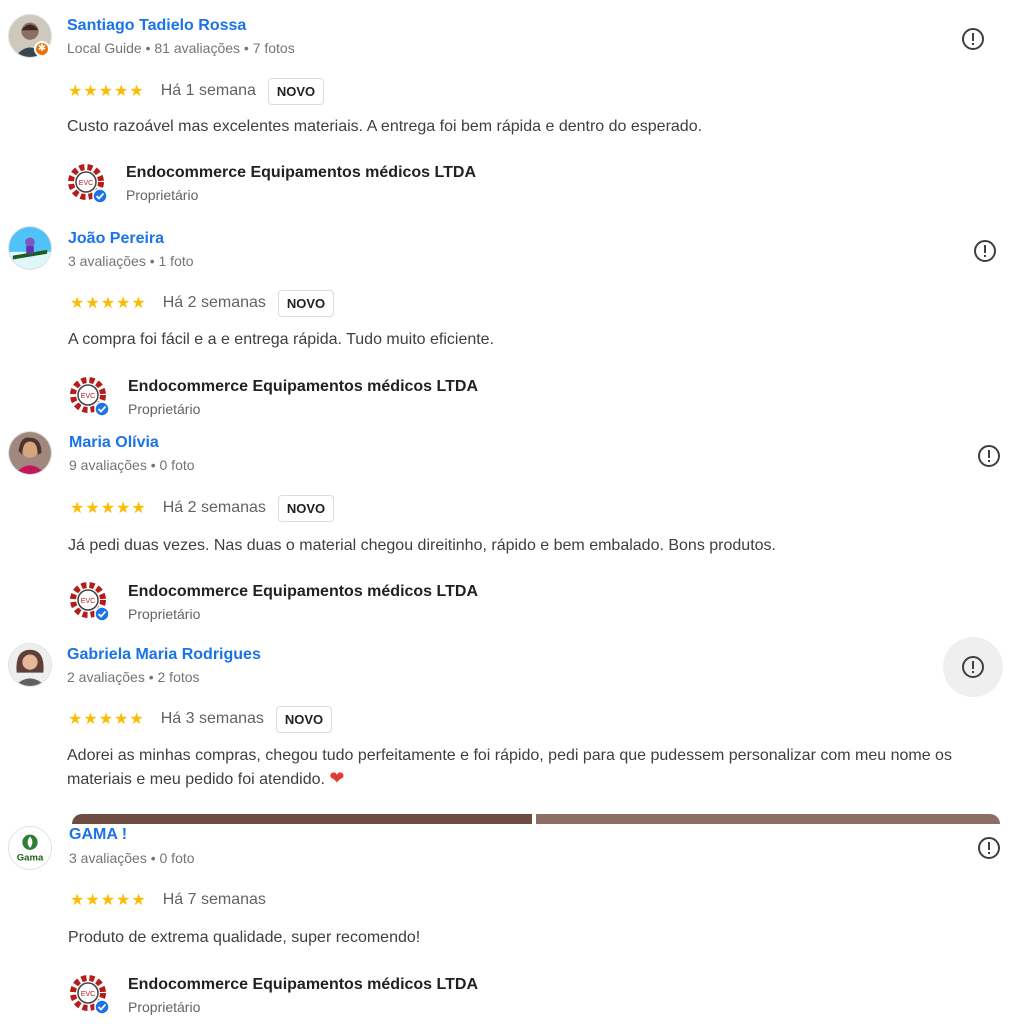 The width and height of the screenshot is (1024, 1024). What do you see at coordinates (132, 465) in the screenshot?
I see `reviewer-meta: 9 avaliações • 0 foto` at bounding box center [132, 465].